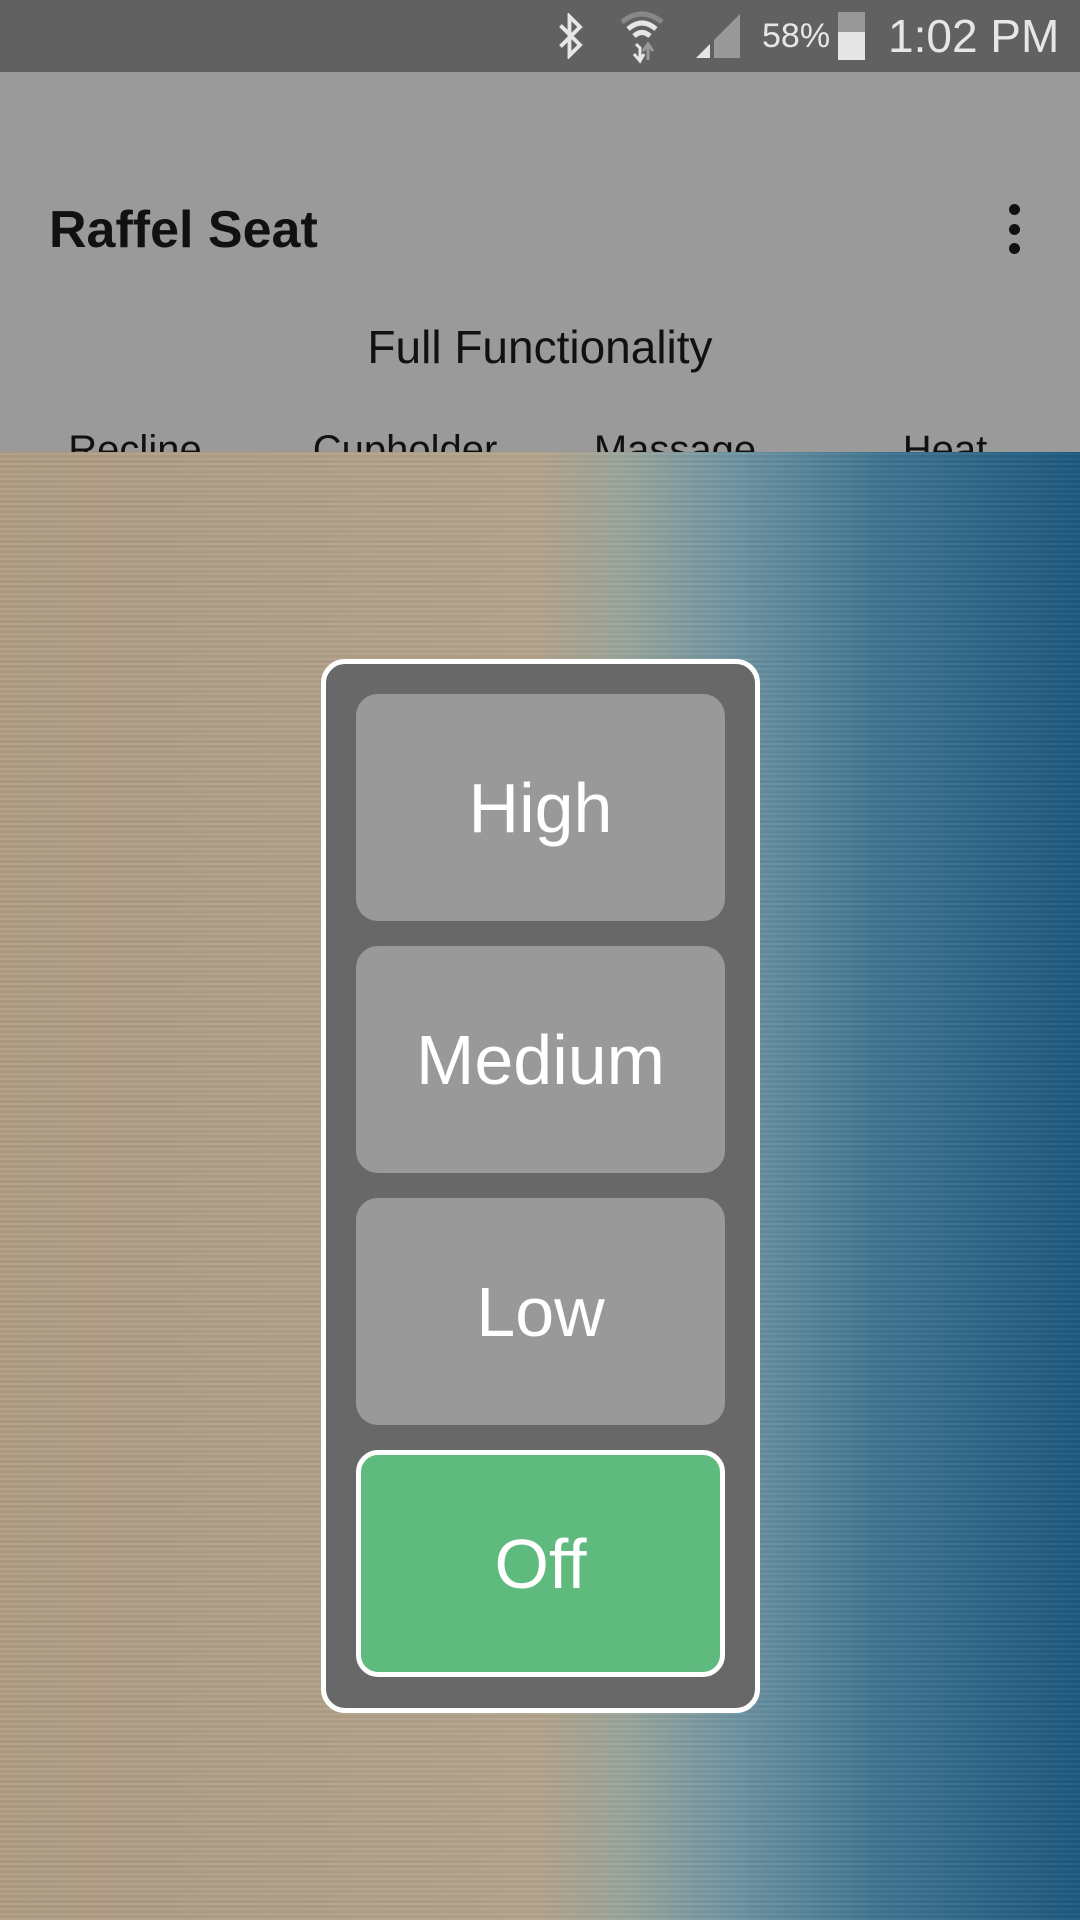 The image size is (1080, 1920). Describe the element at coordinates (642, 36) in the screenshot. I see `wifi-icon` at that location.